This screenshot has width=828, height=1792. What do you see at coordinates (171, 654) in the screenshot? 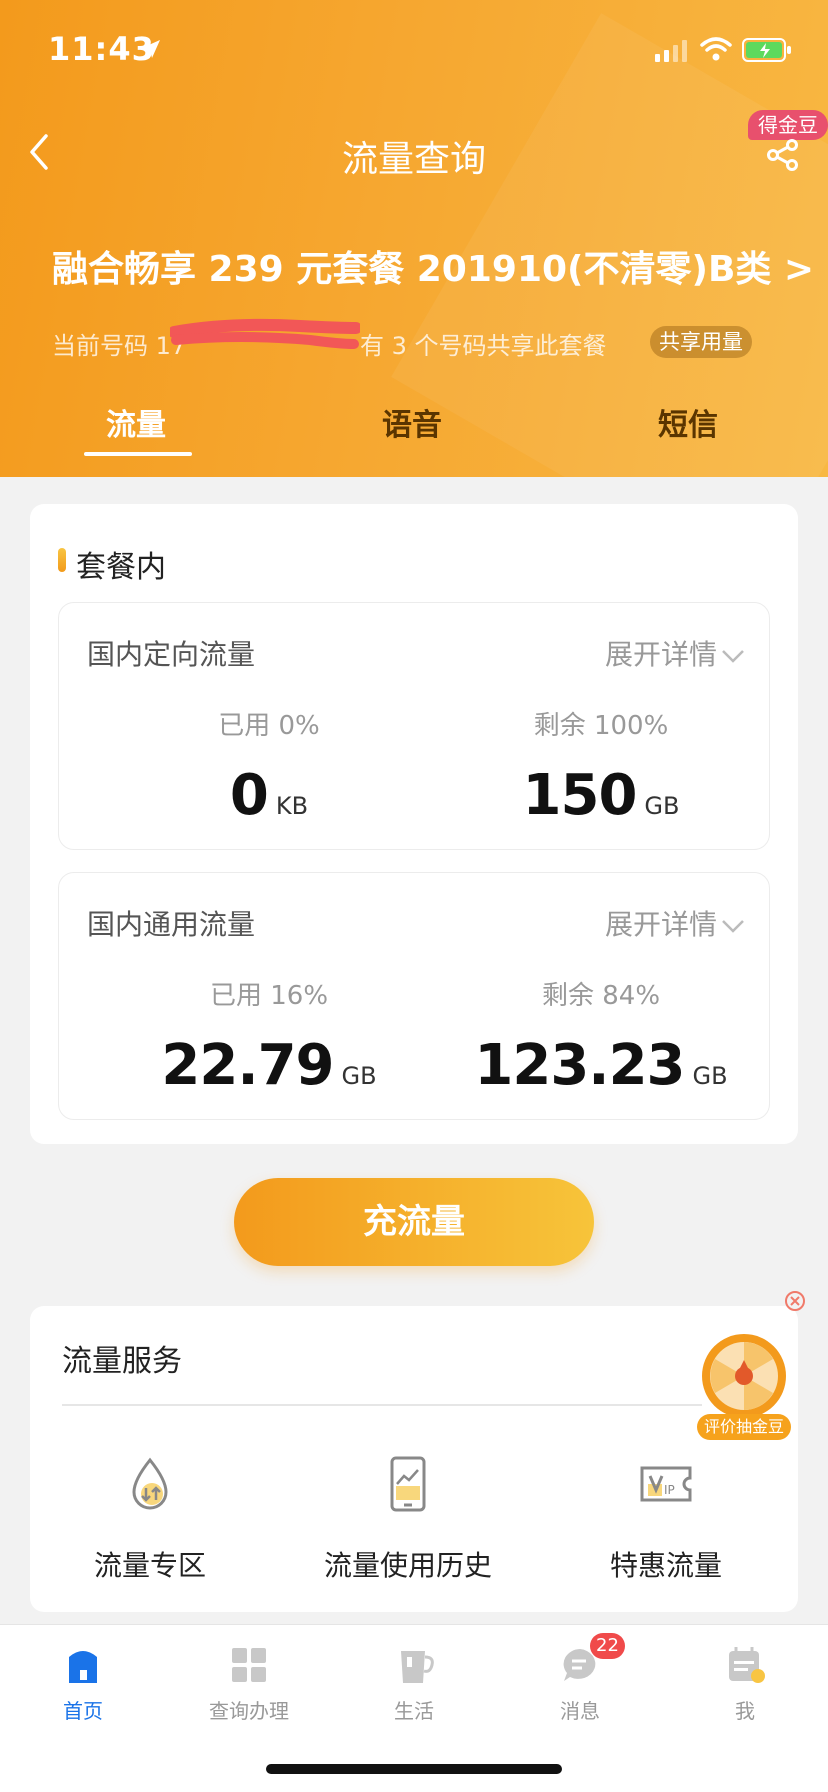
I see `box-title: 国内定向流量` at bounding box center [171, 654].